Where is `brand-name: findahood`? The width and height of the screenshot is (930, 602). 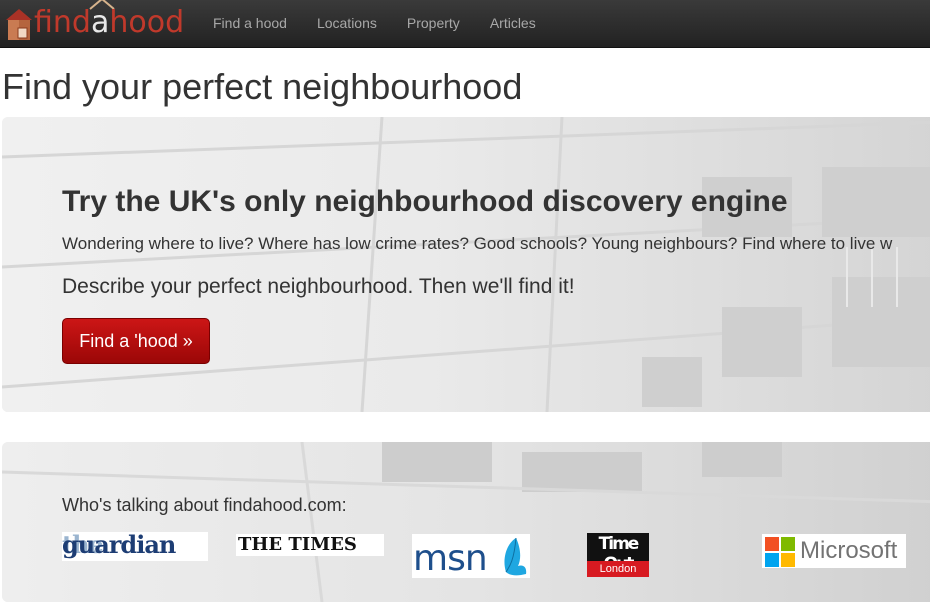 brand-name: findahood is located at coordinates (109, 22).